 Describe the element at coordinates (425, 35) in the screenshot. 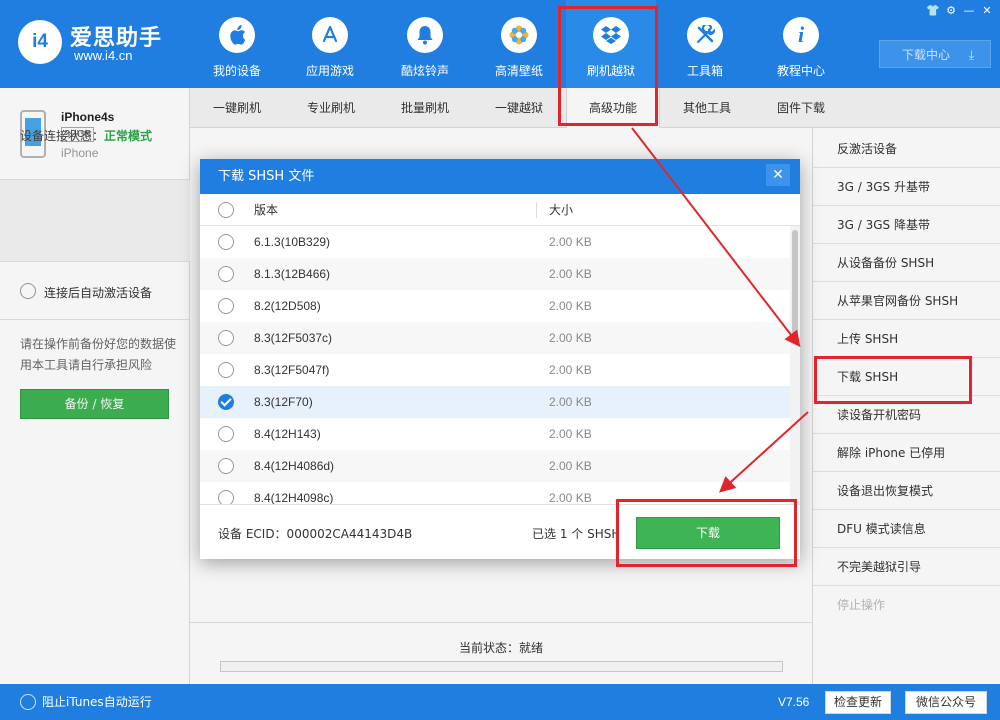

I see `bell-icon` at that location.